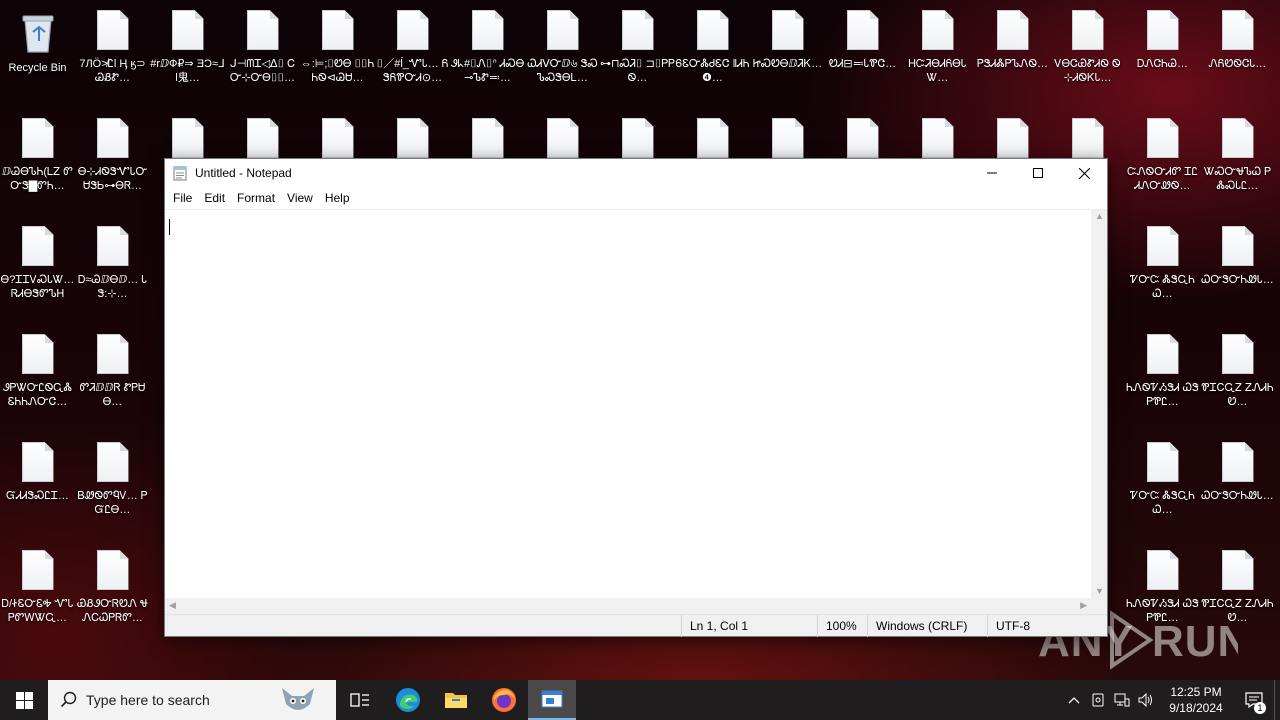 The width and height of the screenshot is (1280, 720). Describe the element at coordinates (636, 173) in the screenshot. I see `title-bar: Untitled - Notepad` at that location.